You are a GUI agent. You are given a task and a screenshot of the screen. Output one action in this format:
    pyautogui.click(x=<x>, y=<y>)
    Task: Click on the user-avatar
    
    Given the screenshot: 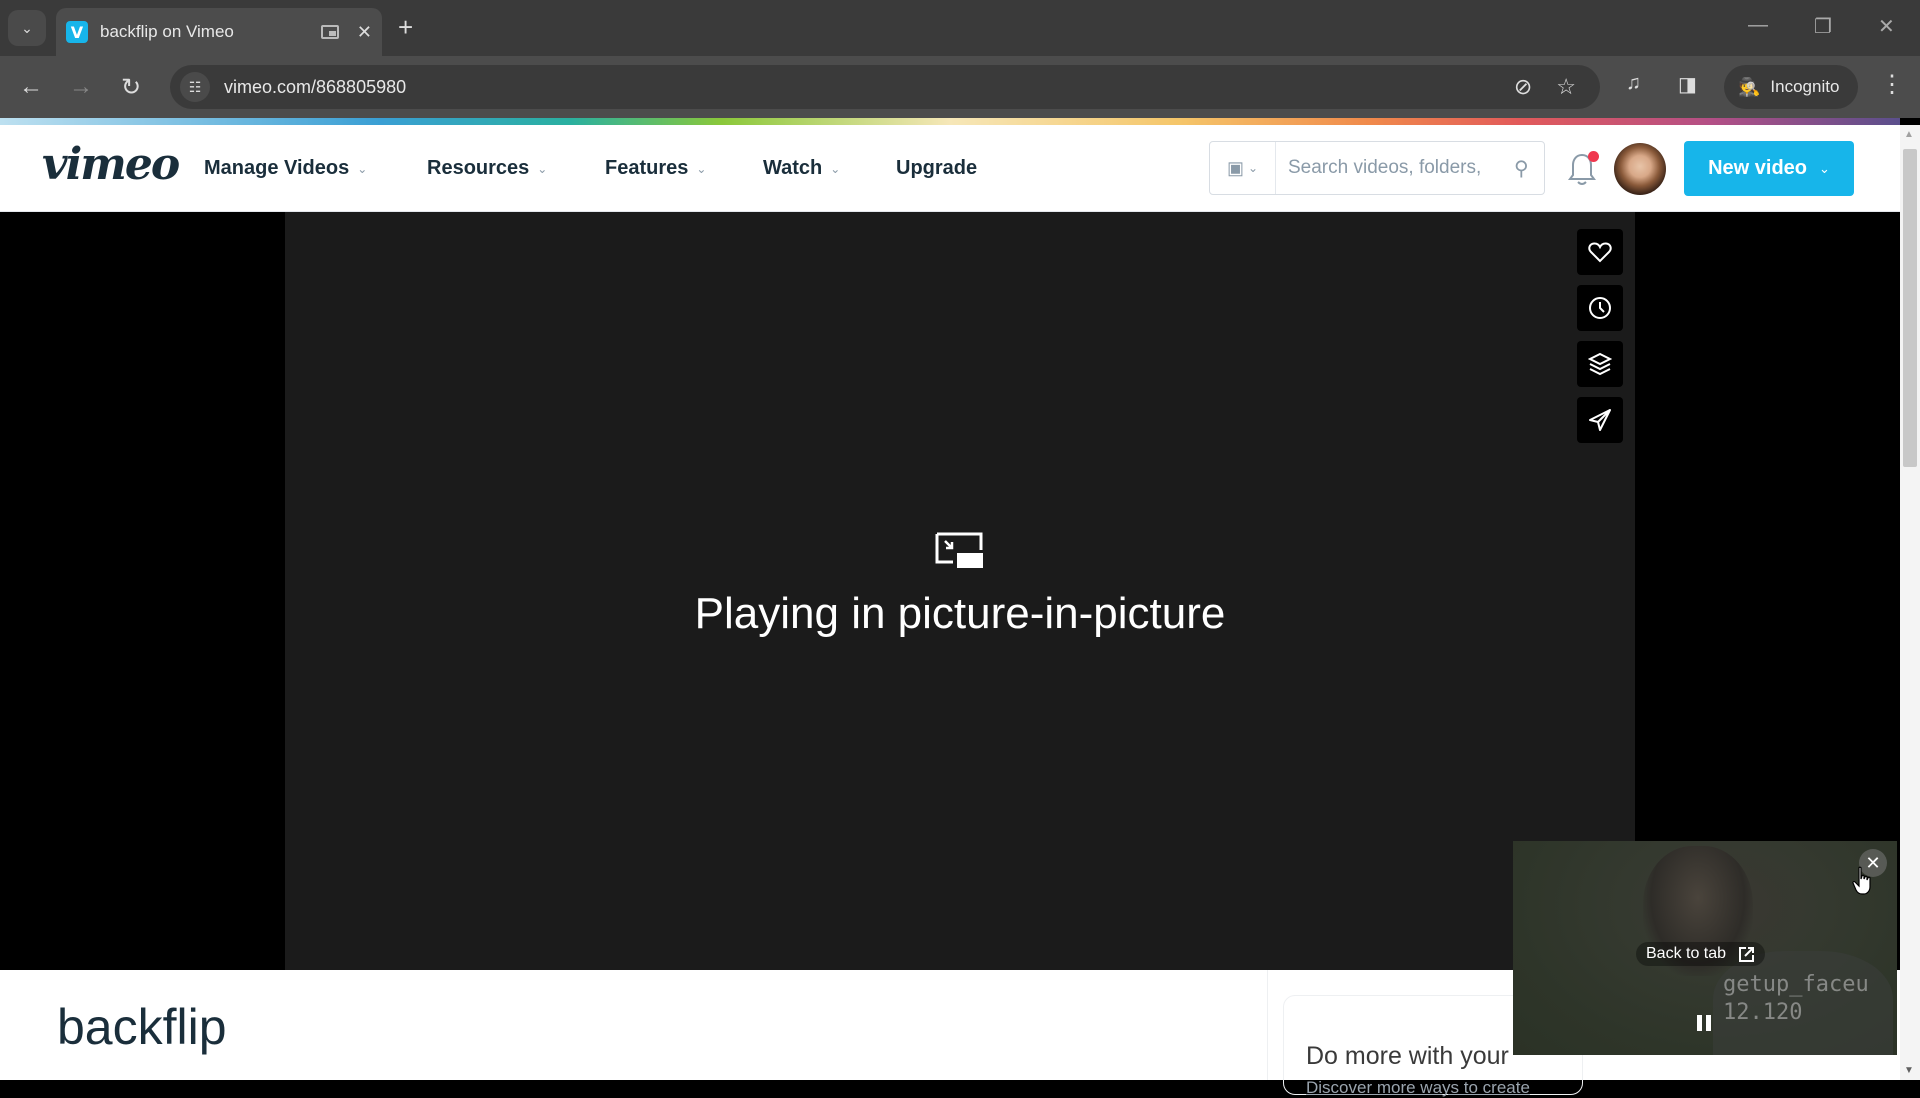 What is the action you would take?
    pyautogui.click(x=1640, y=169)
    